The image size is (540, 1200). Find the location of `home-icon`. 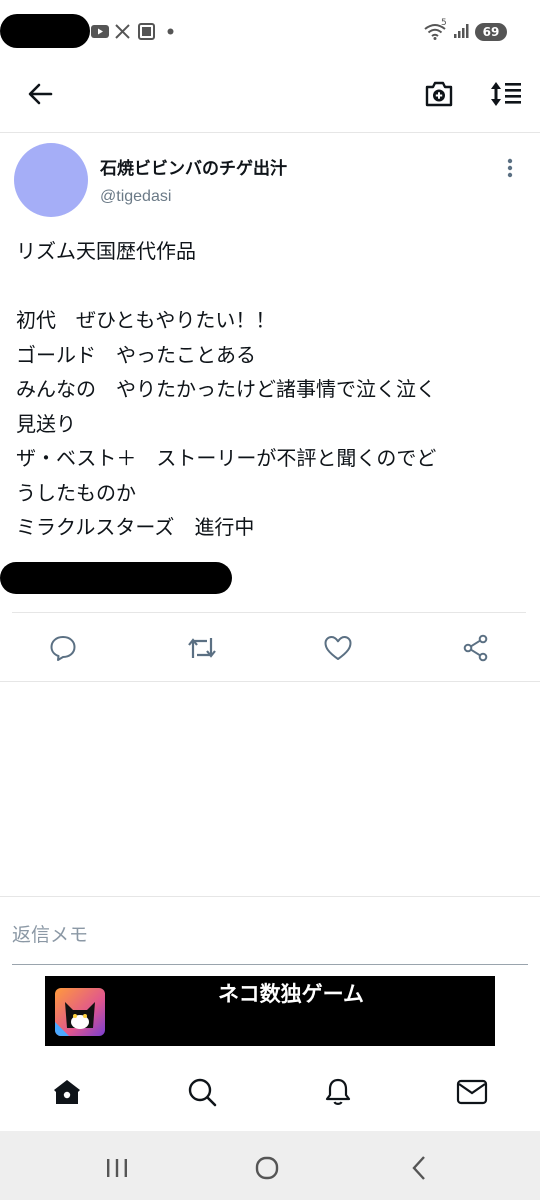

home-icon is located at coordinates (67, 1092).